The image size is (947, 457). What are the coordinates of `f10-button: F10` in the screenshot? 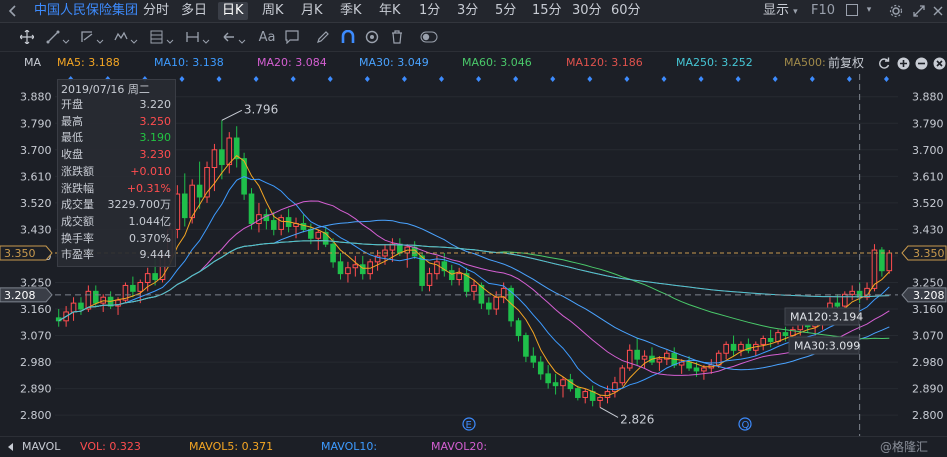 It's located at (823, 11).